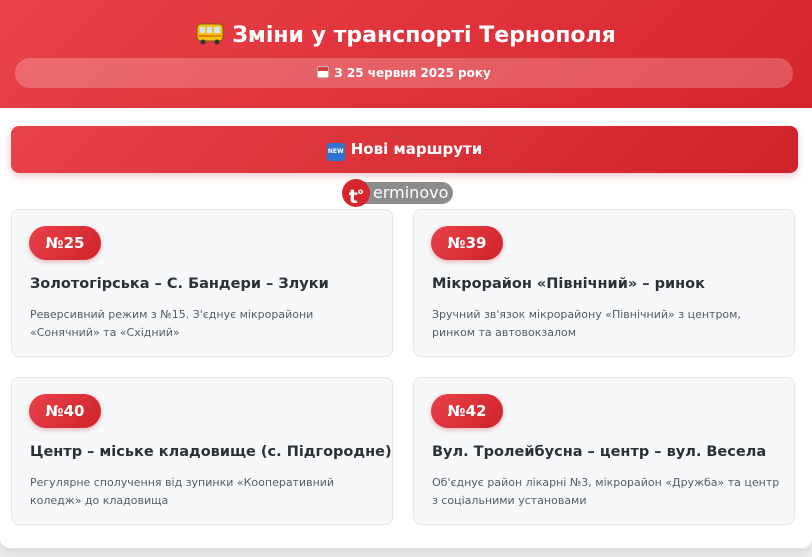  Describe the element at coordinates (65, 411) in the screenshot. I see `route-number-badge: №40` at that location.